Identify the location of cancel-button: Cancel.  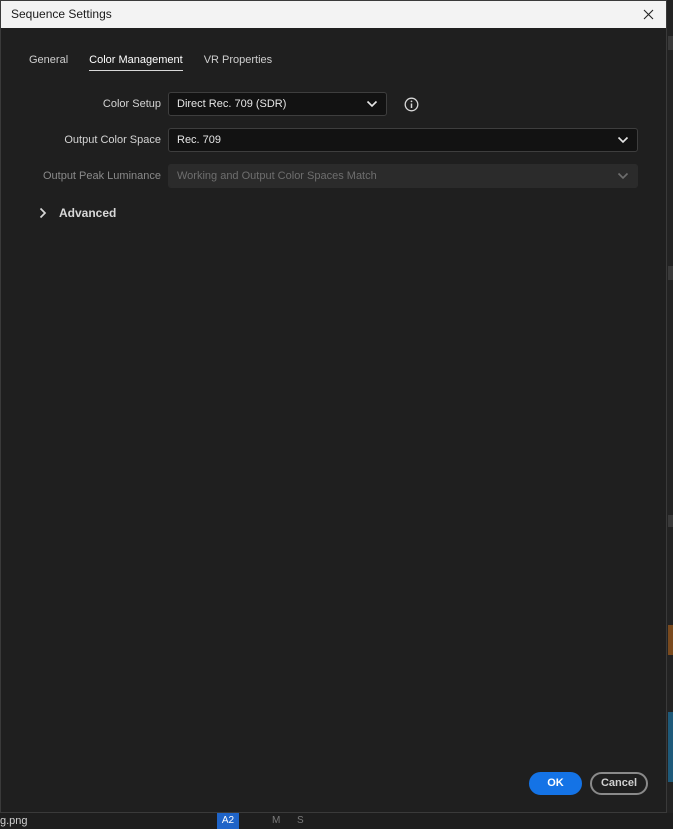
(619, 783).